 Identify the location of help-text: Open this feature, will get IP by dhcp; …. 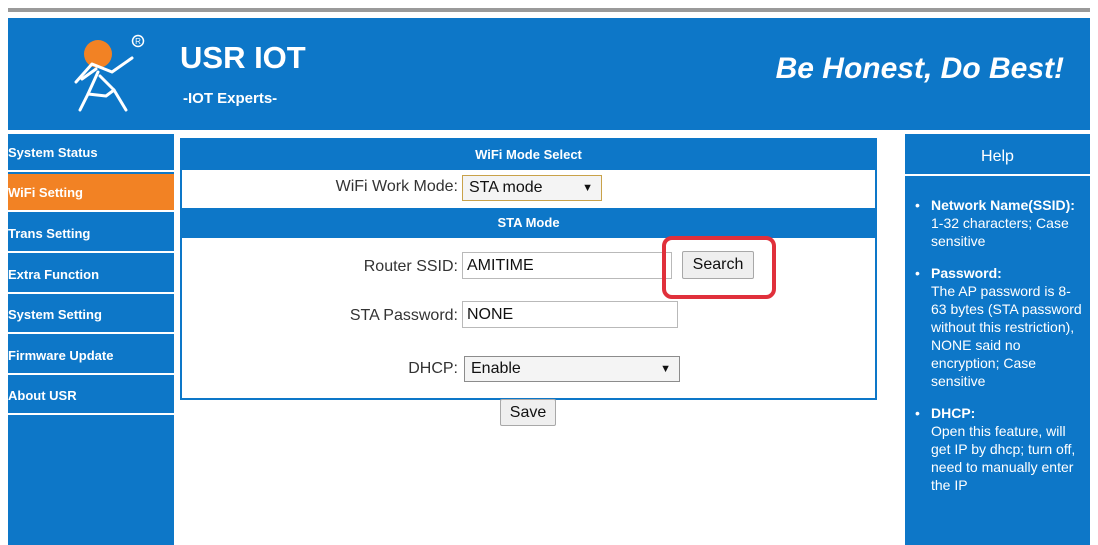
(1003, 458).